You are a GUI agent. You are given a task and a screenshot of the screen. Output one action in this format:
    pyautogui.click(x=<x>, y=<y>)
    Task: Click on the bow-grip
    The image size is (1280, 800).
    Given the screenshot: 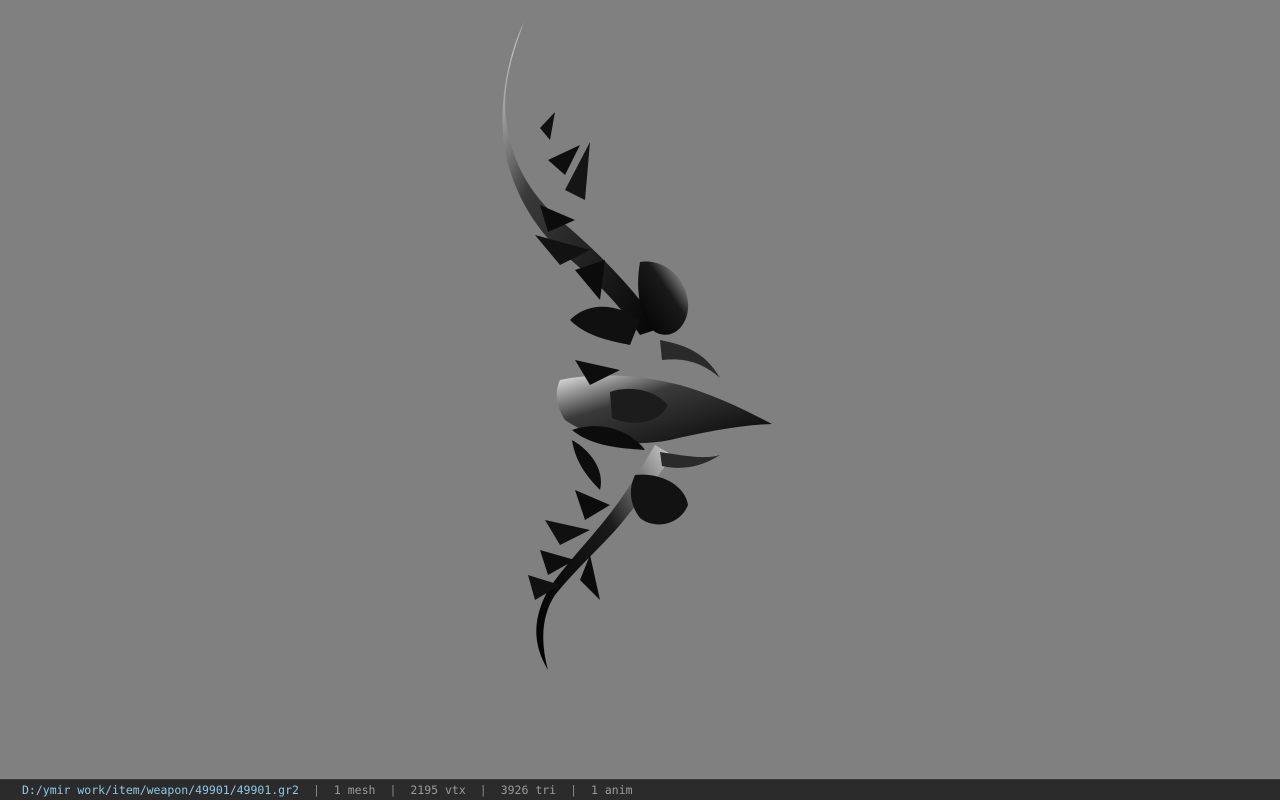 What is the action you would take?
    pyautogui.click(x=664, y=405)
    